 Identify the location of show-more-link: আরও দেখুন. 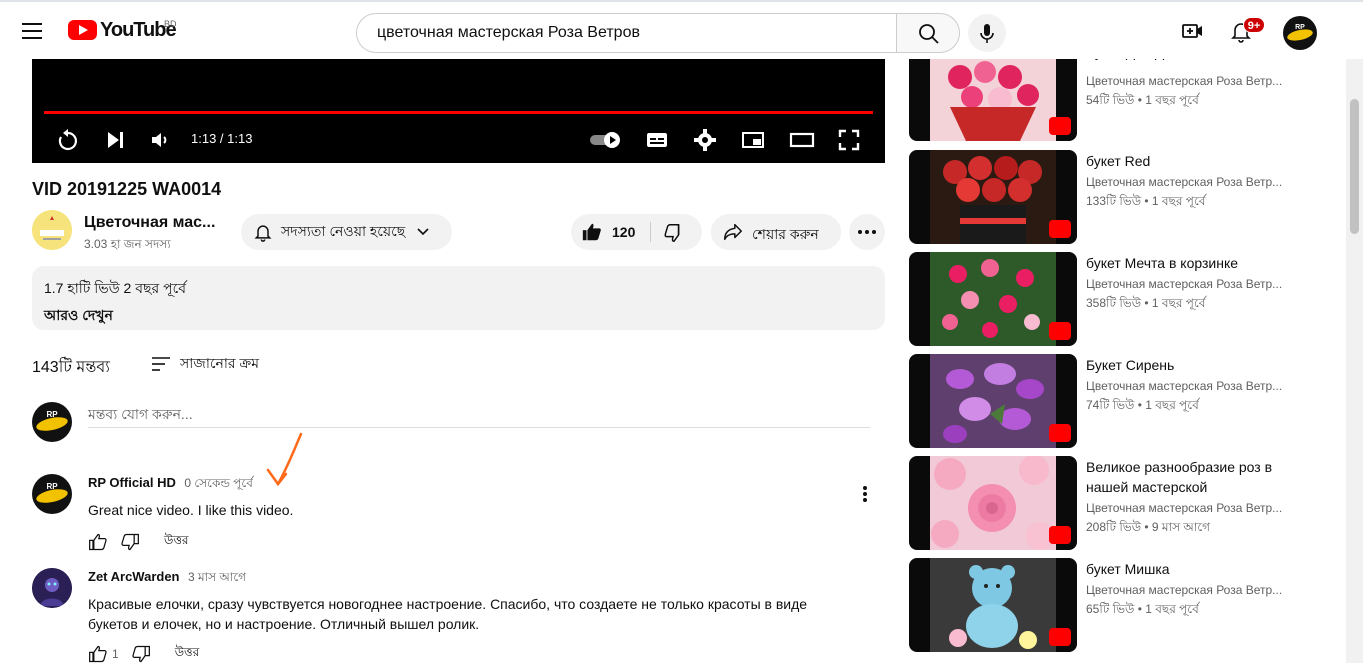
(458, 316).